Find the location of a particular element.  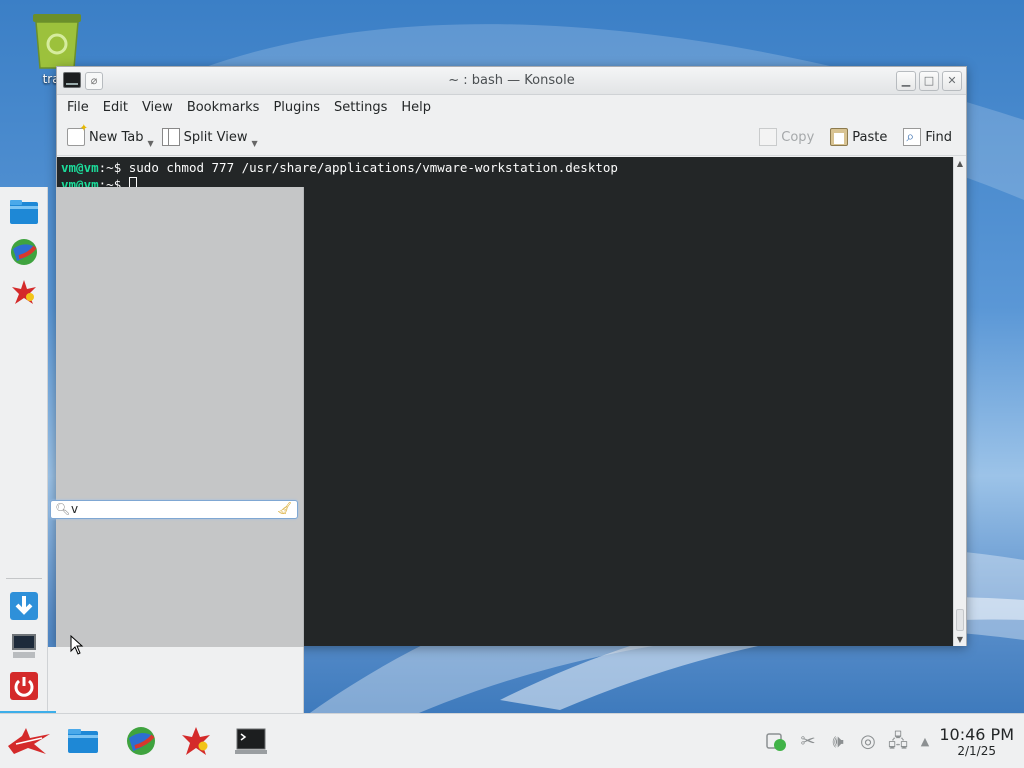

split-view-icon is located at coordinates (170, 137).